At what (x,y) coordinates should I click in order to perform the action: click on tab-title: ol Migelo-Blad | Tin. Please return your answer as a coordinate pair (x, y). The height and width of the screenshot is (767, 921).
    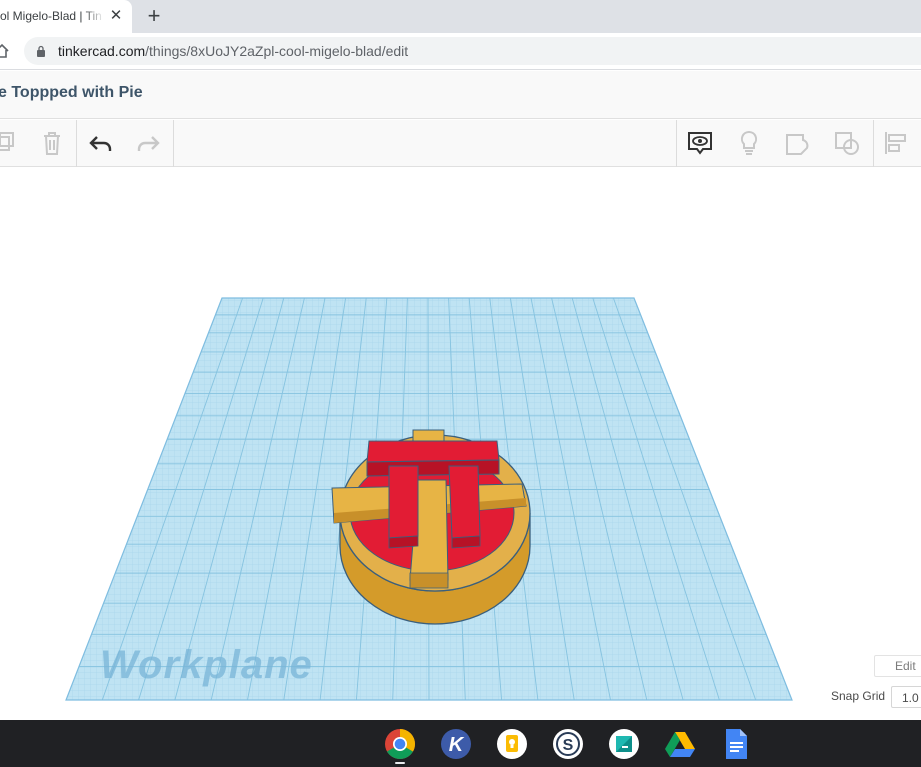
    Looking at the image, I should click on (52, 16).